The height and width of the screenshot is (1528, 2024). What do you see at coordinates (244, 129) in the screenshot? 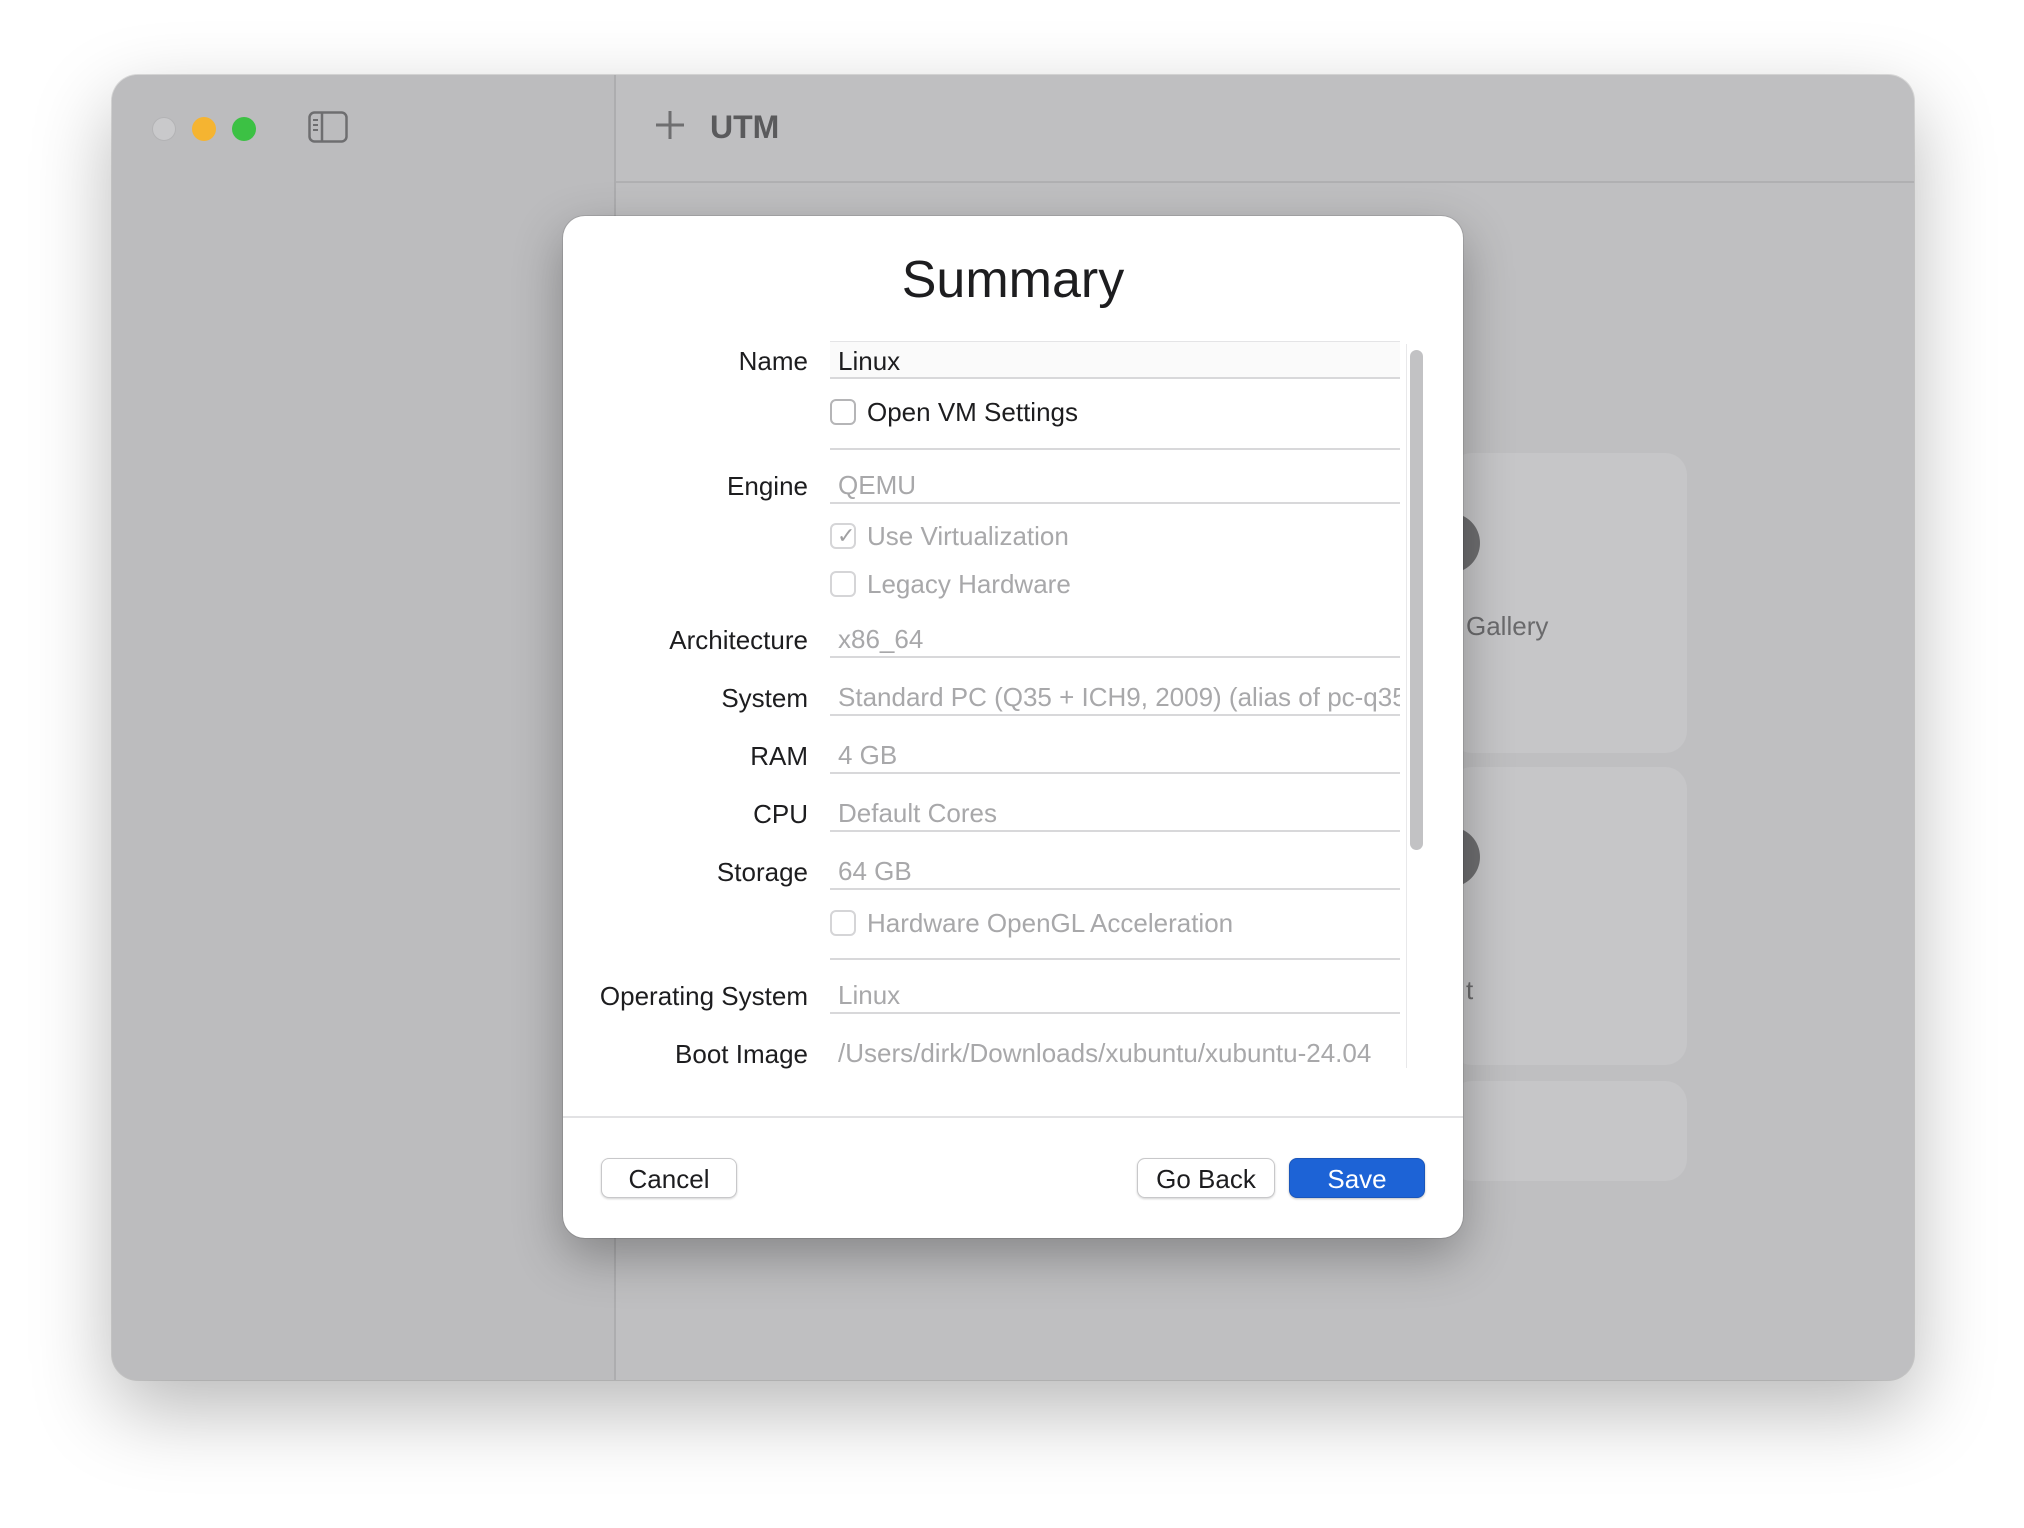
I see `maximize-window-button` at bounding box center [244, 129].